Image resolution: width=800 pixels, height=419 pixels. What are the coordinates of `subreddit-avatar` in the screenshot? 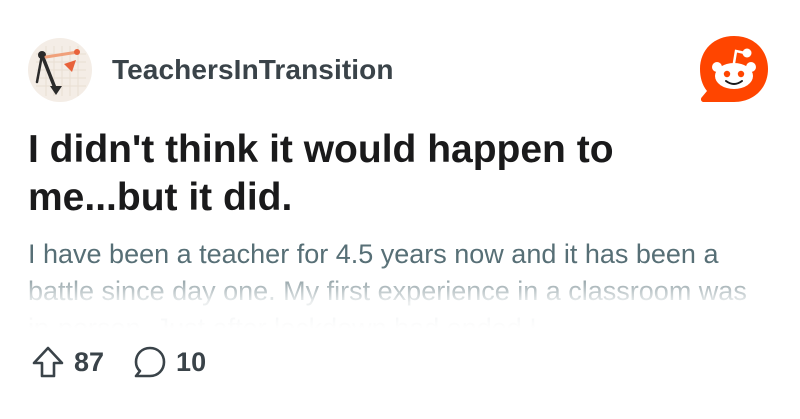 It's located at (60, 70).